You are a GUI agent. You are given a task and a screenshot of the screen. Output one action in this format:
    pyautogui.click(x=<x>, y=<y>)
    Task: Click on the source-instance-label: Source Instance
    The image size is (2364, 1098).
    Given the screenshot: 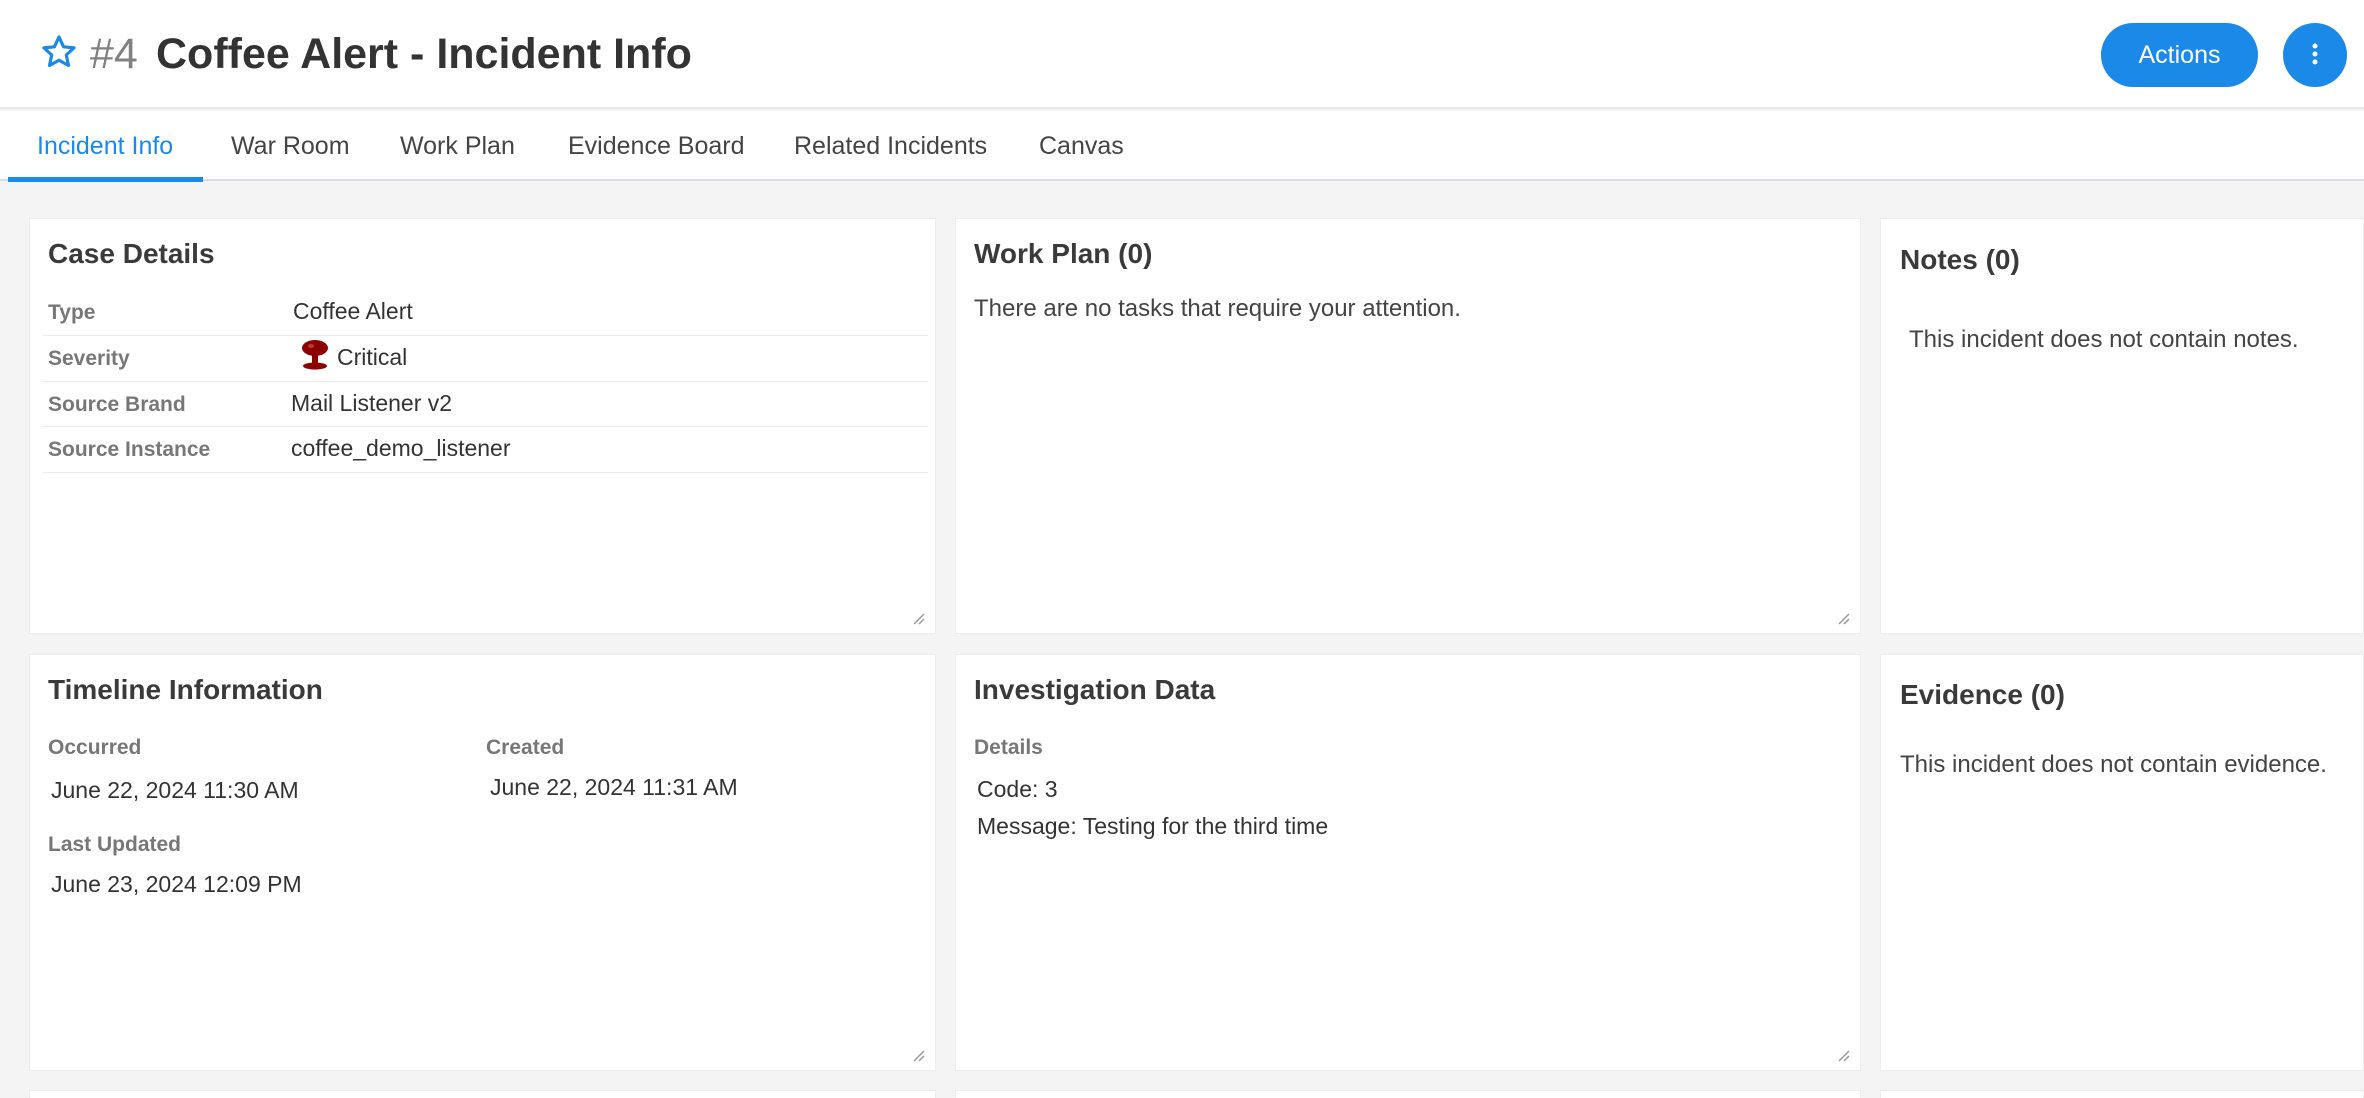 What is the action you would take?
    pyautogui.click(x=129, y=449)
    